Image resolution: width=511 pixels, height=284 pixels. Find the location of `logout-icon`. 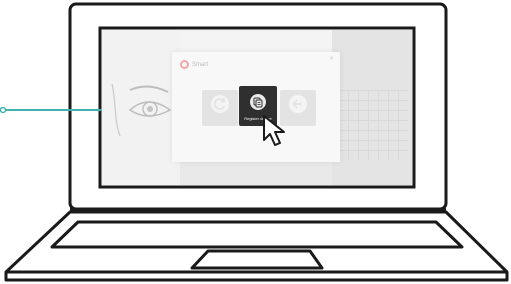

logout-icon is located at coordinates (296, 104).